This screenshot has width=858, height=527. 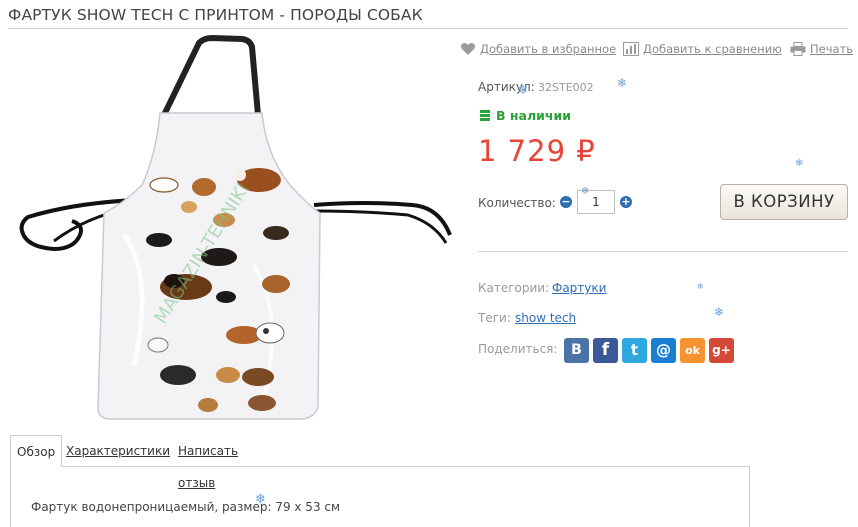 I want to click on tag-link: show tech, so click(x=545, y=318).